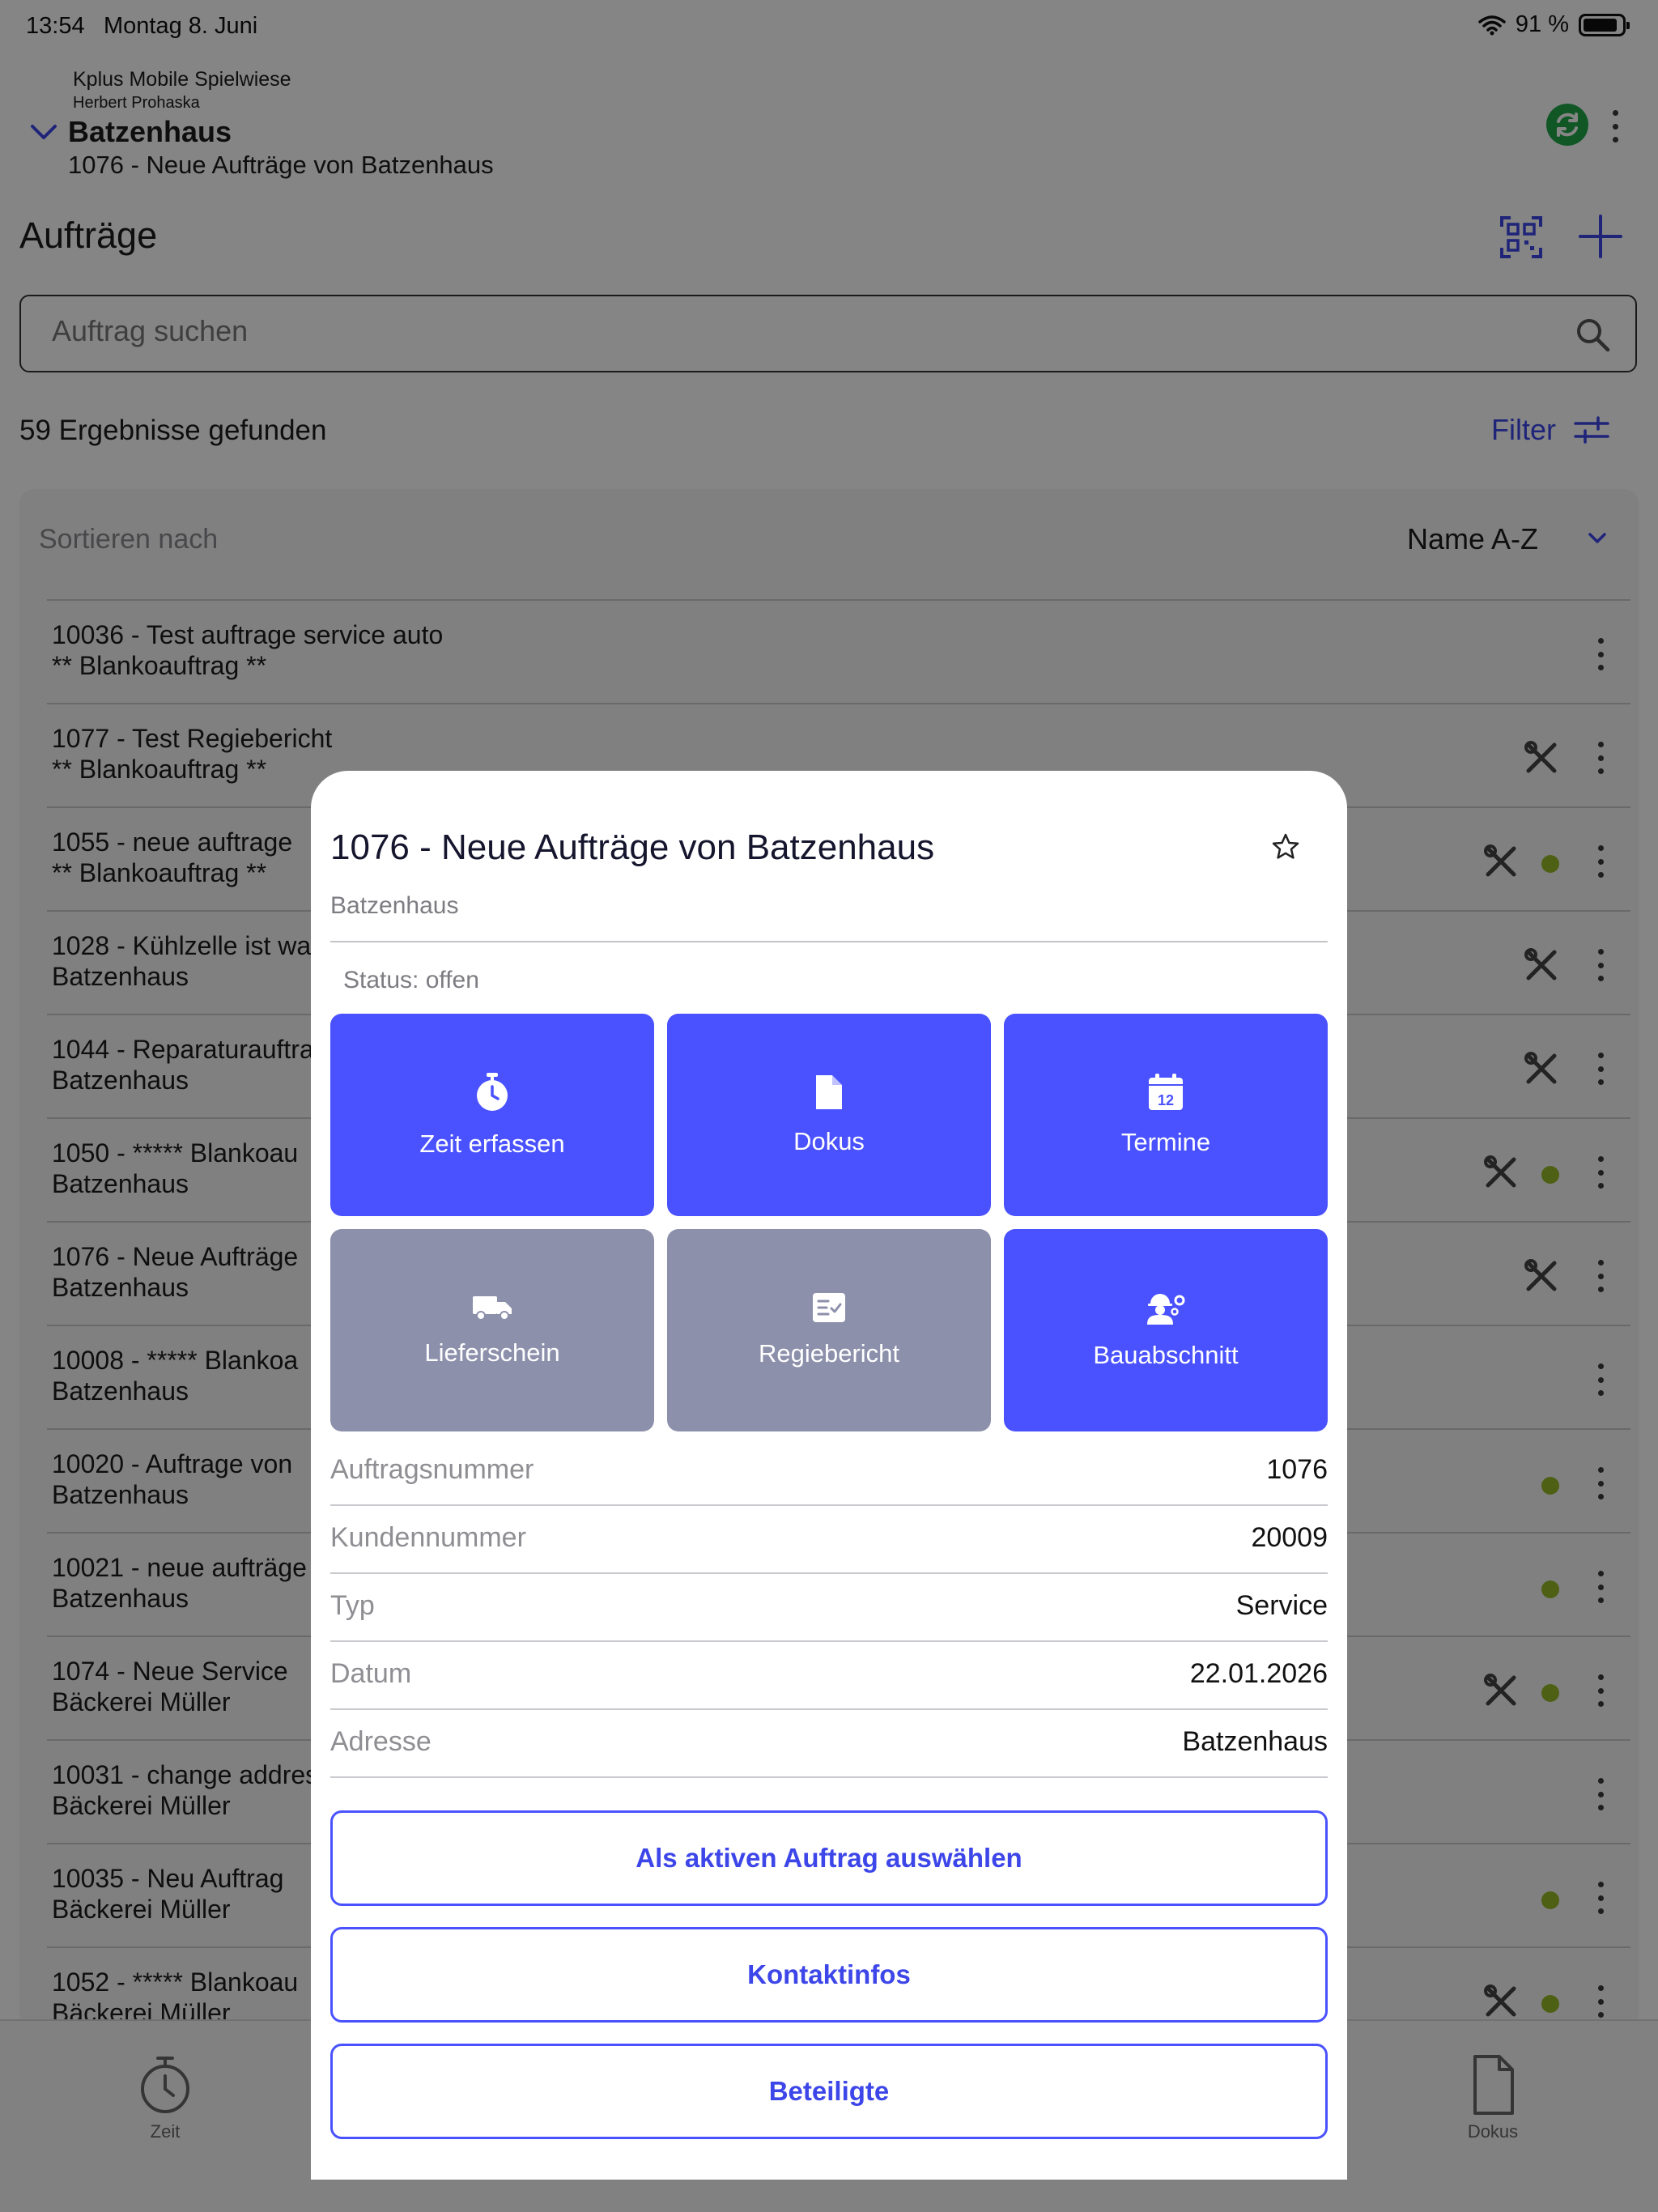 The width and height of the screenshot is (1658, 2212). Describe the element at coordinates (492, 1092) in the screenshot. I see `stopwatch-icon` at that location.